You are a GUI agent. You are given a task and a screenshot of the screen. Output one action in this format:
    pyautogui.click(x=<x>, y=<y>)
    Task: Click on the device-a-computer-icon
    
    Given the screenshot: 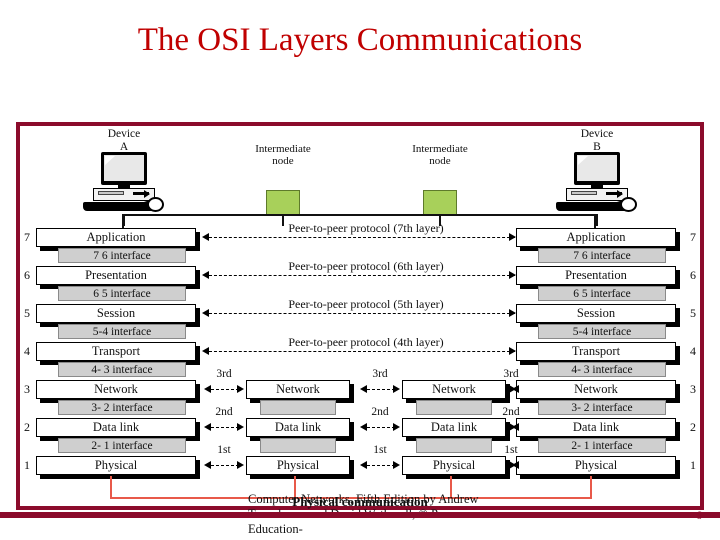 What is the action you would take?
    pyautogui.click(x=124, y=189)
    